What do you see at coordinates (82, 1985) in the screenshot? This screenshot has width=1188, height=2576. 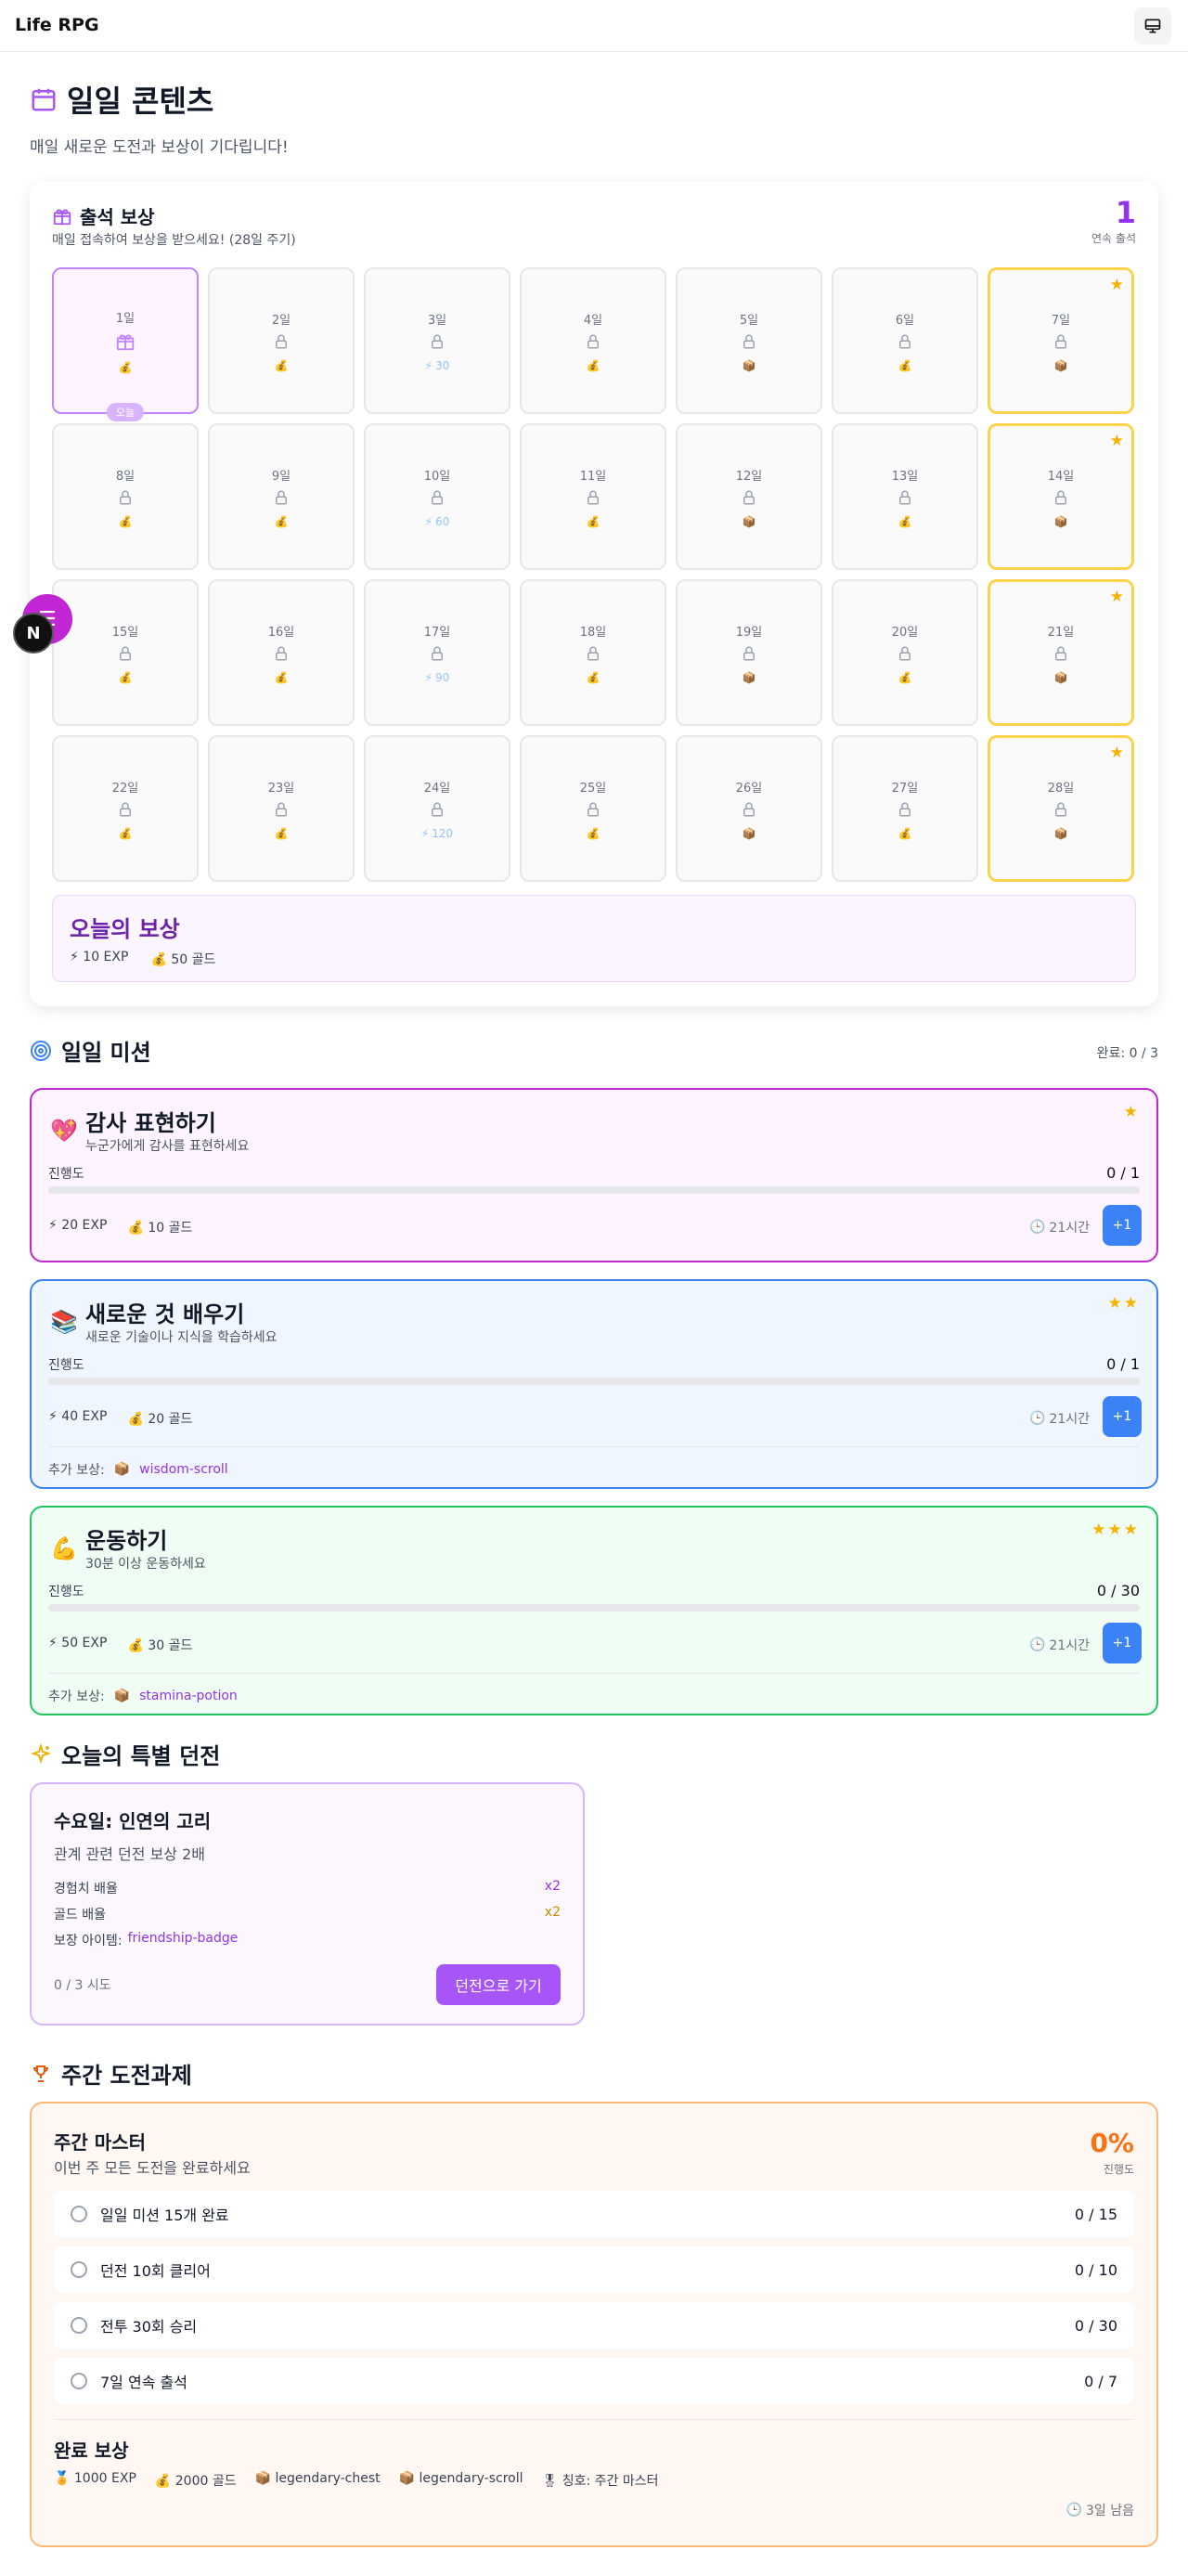 I see `dungeon-attempts: 0 / 3 시도` at bounding box center [82, 1985].